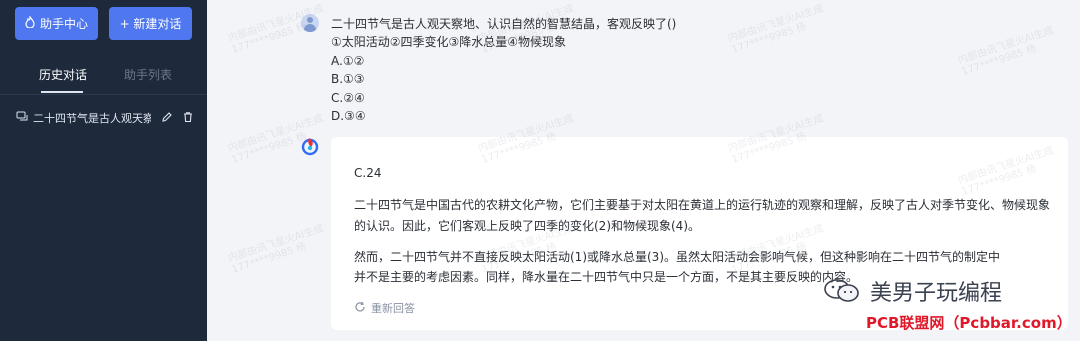 The width and height of the screenshot is (1080, 341). I want to click on refresh-icon, so click(360, 308).